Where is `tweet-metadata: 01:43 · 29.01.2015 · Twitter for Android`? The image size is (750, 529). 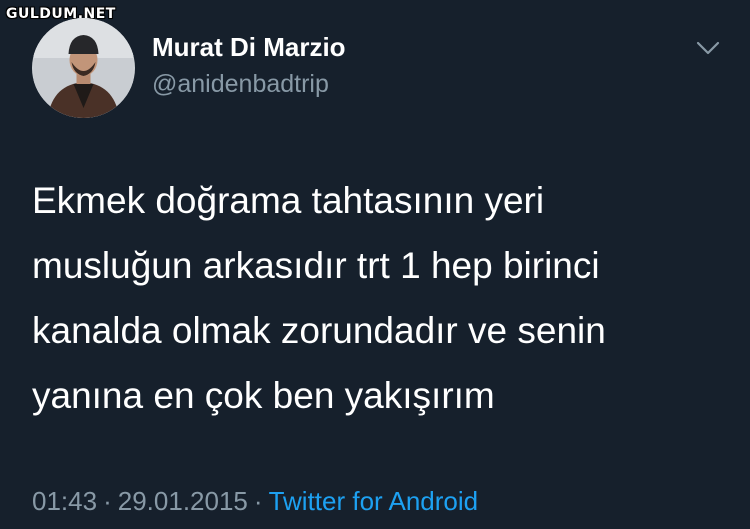
tweet-metadata: 01:43 · 29.01.2015 · Twitter for Android is located at coordinates (255, 501).